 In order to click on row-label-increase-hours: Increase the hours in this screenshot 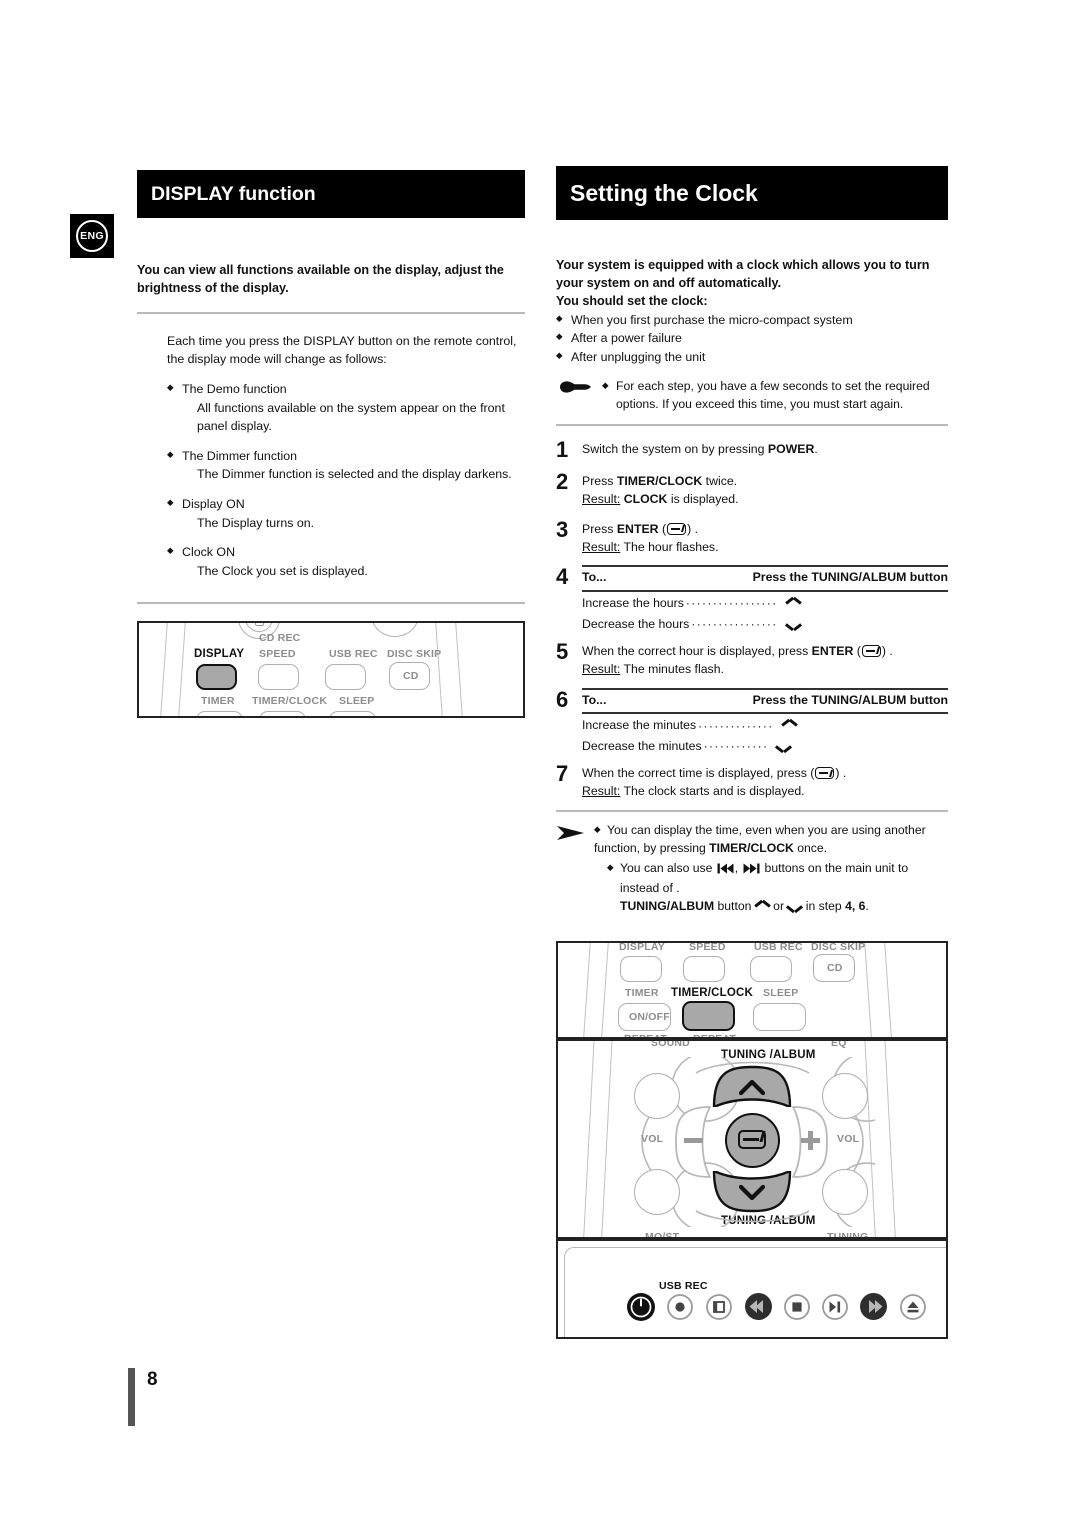, I will do `click(633, 603)`.